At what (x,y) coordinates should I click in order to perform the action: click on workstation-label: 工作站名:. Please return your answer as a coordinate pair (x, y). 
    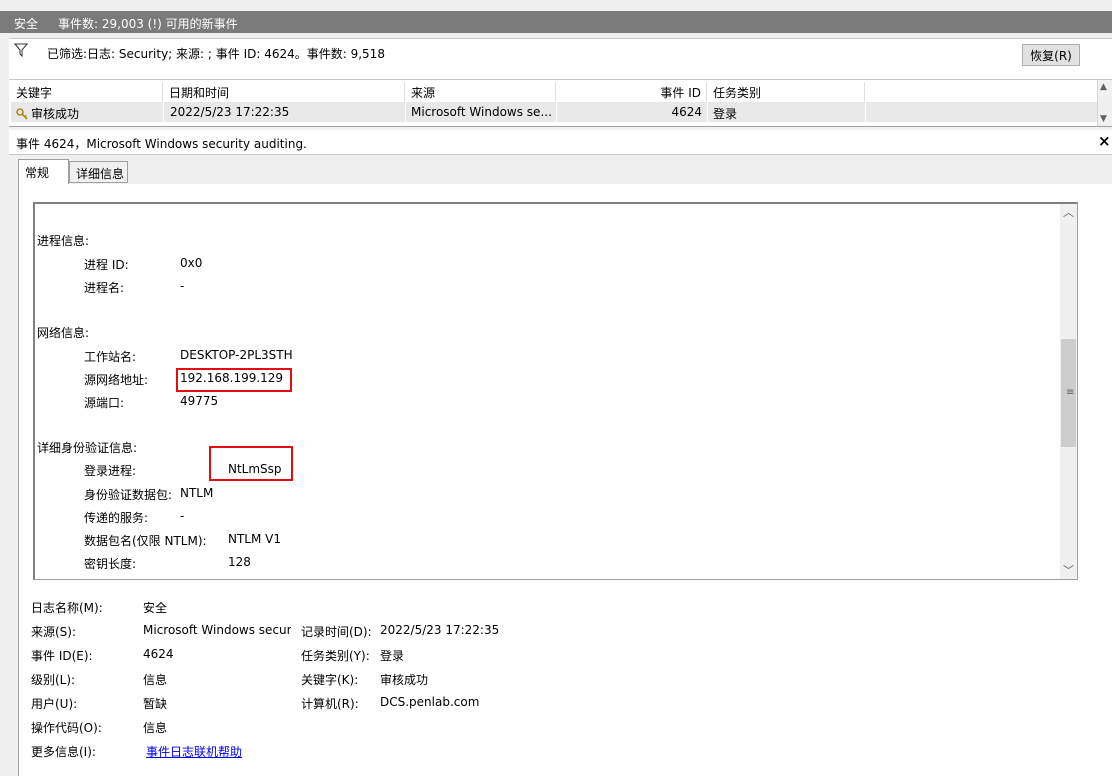
    Looking at the image, I should click on (110, 357).